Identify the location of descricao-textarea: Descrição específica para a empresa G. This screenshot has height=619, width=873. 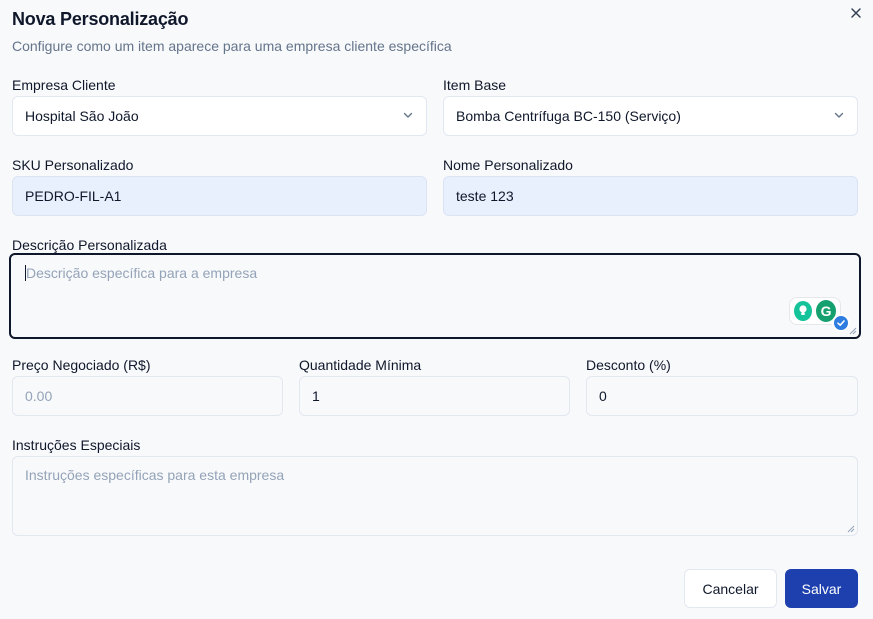
(435, 296).